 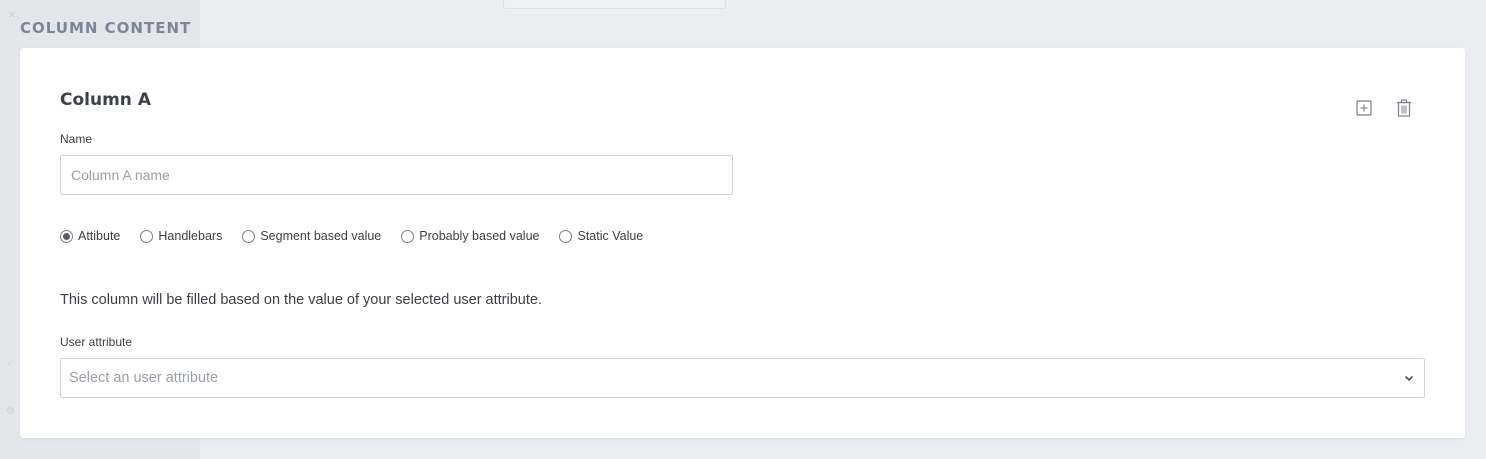 What do you see at coordinates (10, 365) in the screenshot?
I see `curve-icon: ◜` at bounding box center [10, 365].